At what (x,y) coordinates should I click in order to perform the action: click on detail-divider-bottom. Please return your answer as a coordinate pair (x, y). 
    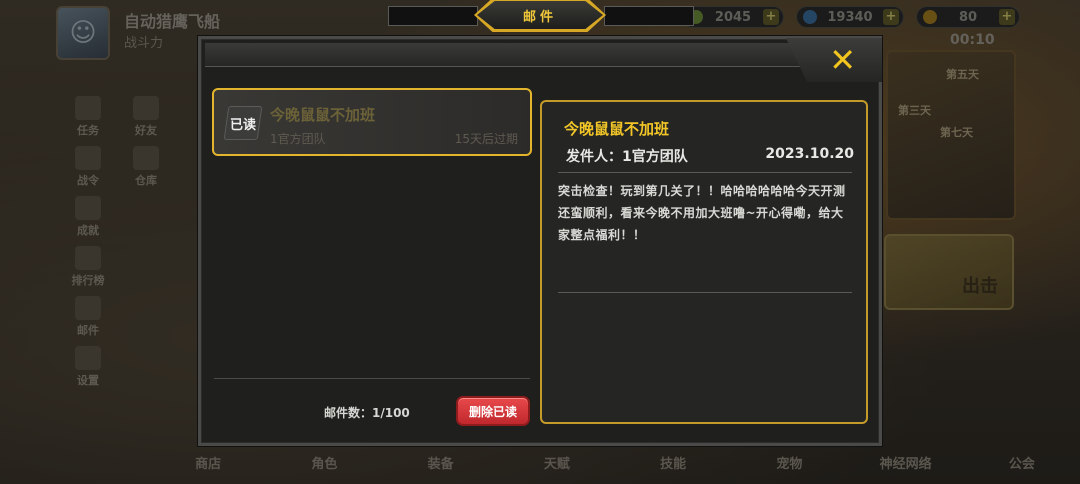
    Looking at the image, I should click on (705, 292).